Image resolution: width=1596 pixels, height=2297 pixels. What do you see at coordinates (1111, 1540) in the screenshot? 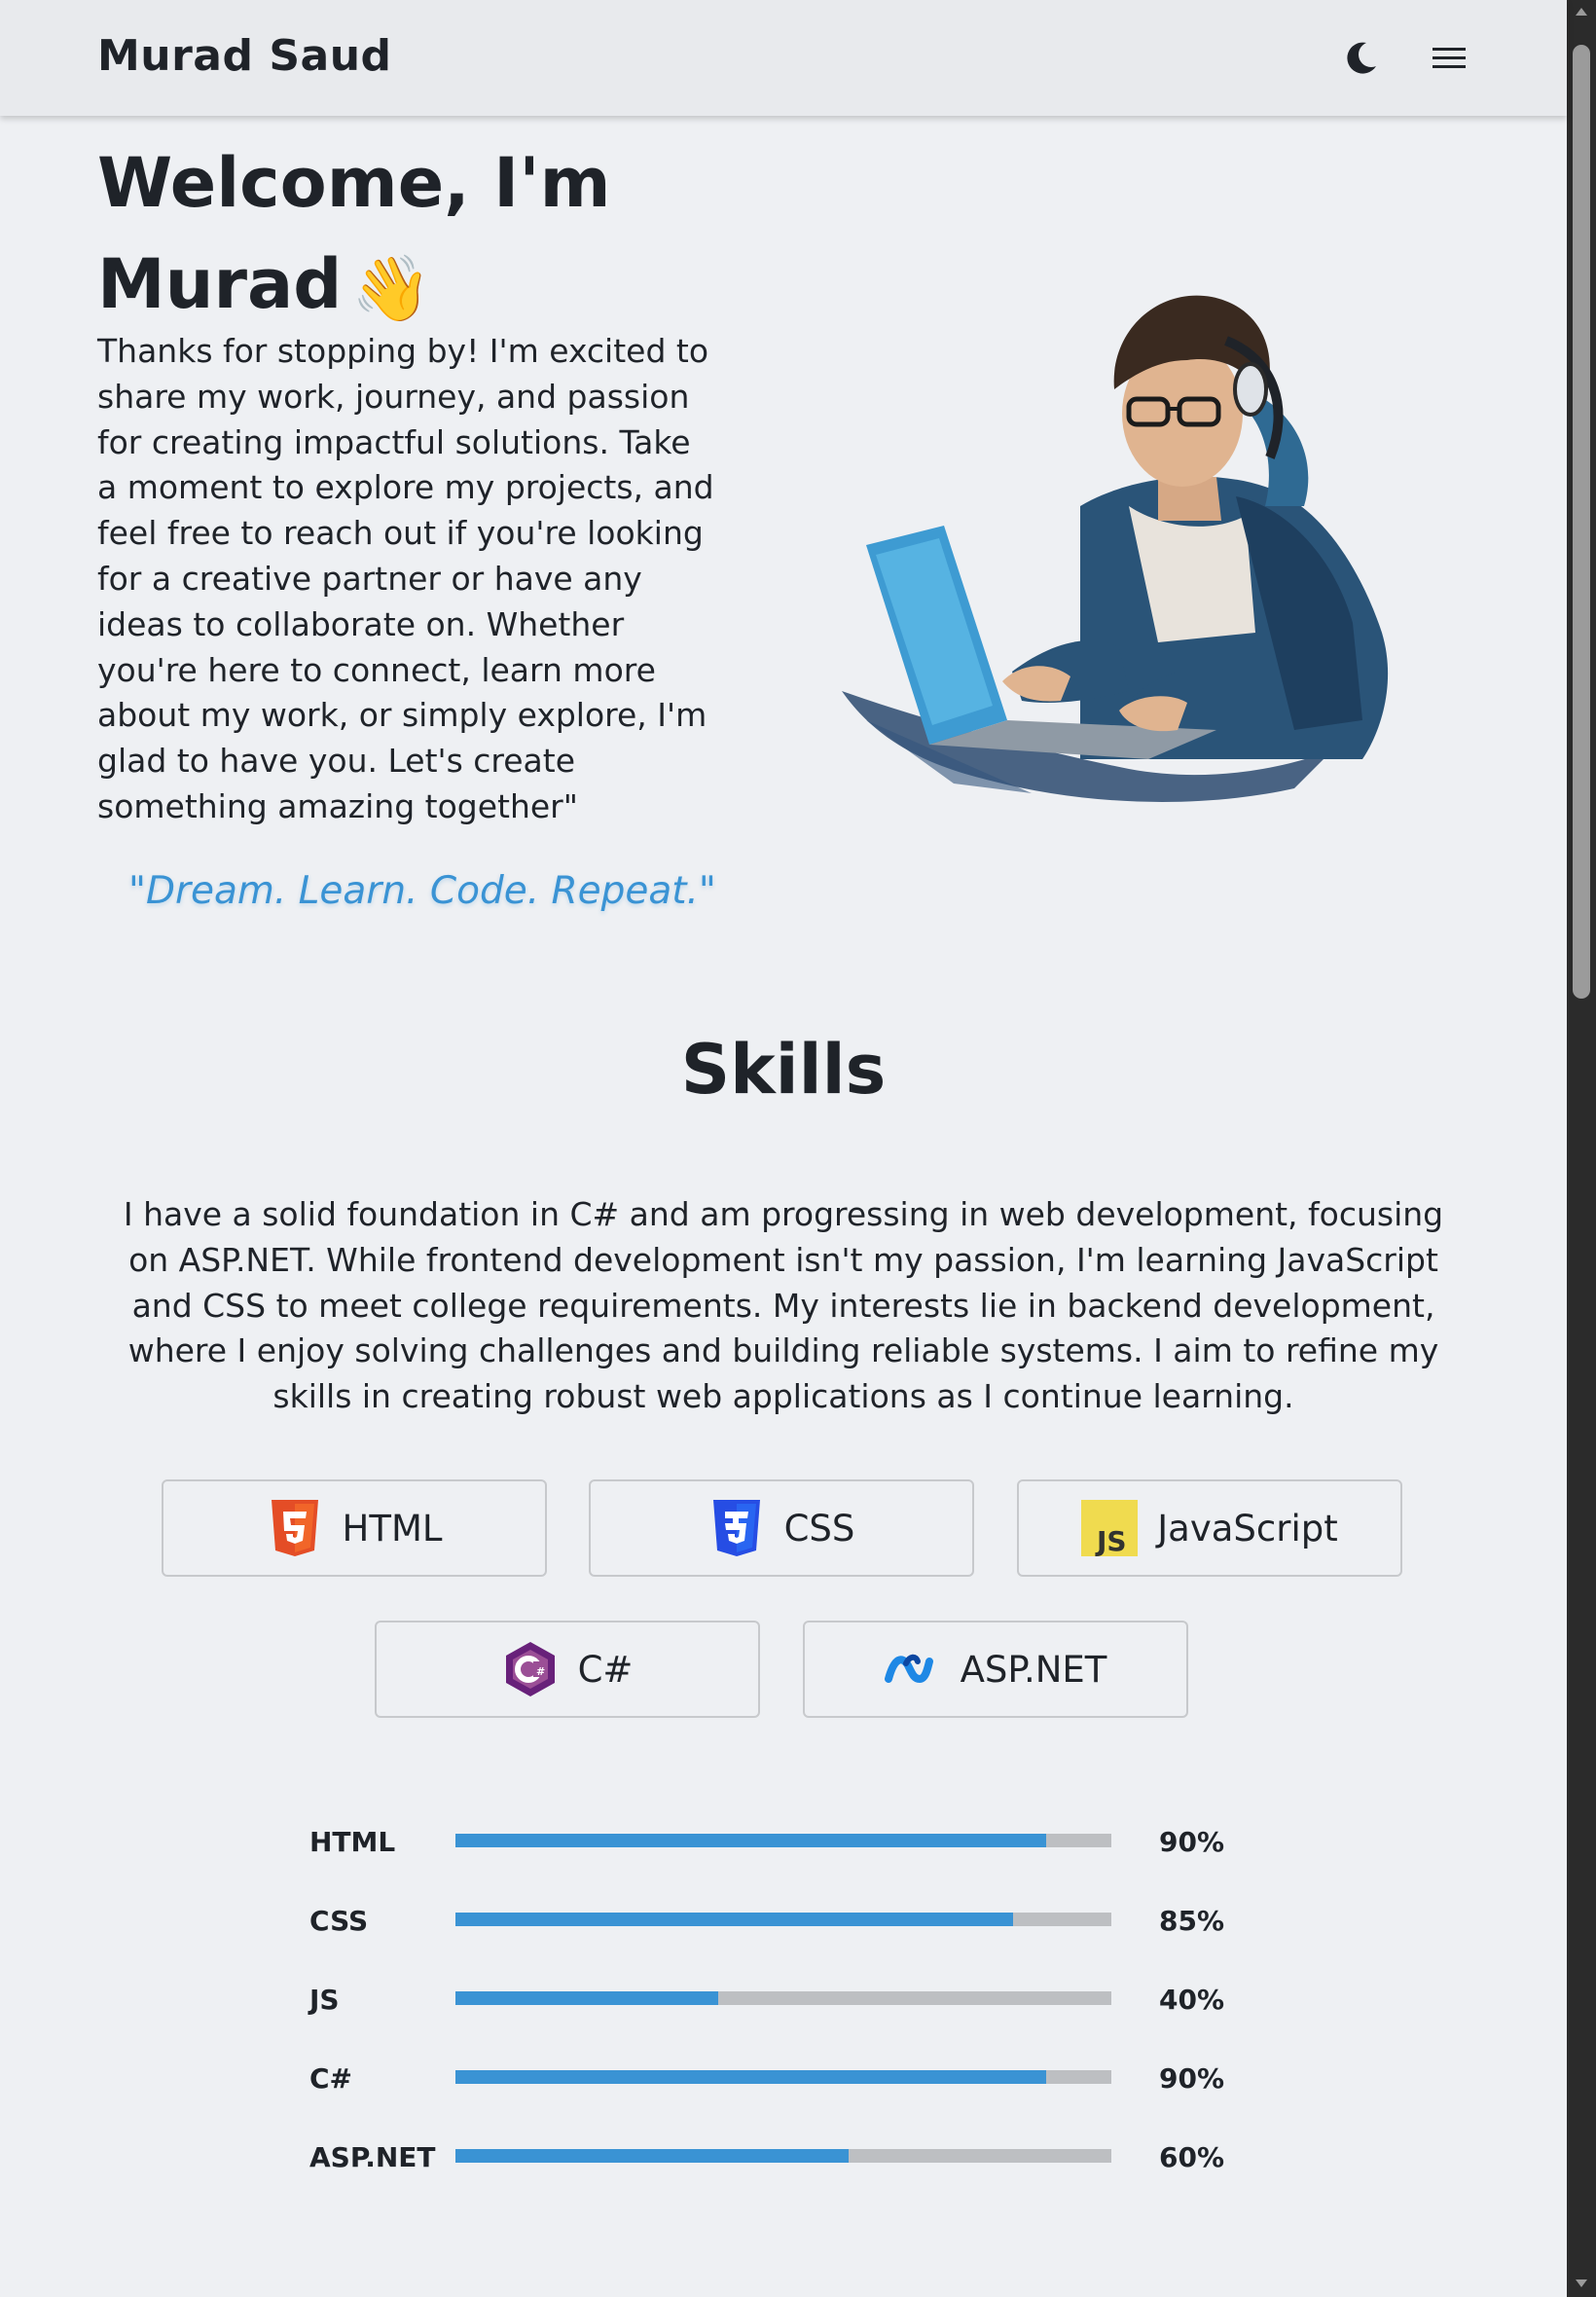
I see `svg-text: JS` at bounding box center [1111, 1540].